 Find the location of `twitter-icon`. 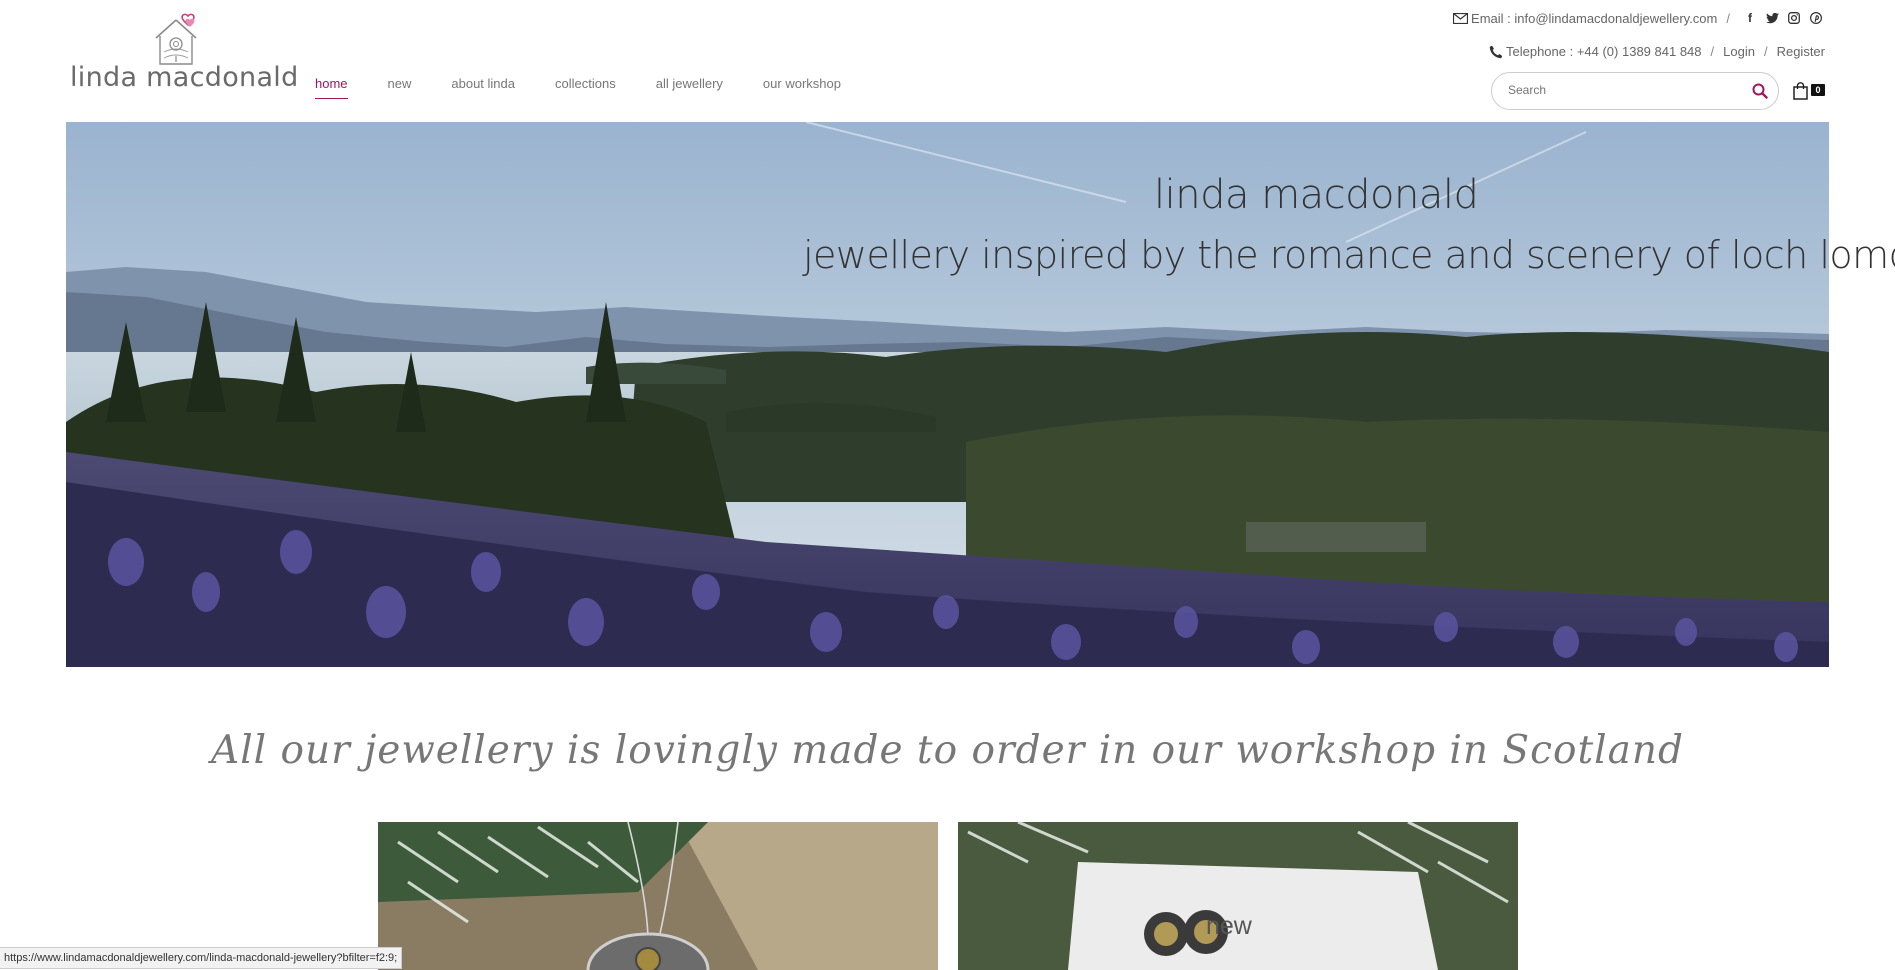

twitter-icon is located at coordinates (1772, 18).